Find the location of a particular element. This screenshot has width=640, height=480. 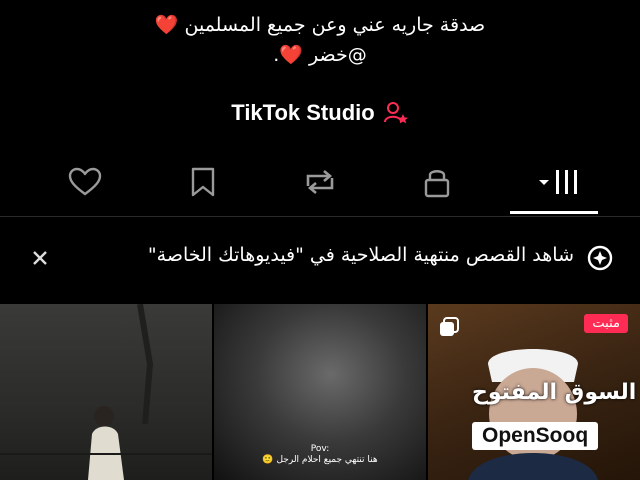

tab-reposts is located at coordinates (320, 182).